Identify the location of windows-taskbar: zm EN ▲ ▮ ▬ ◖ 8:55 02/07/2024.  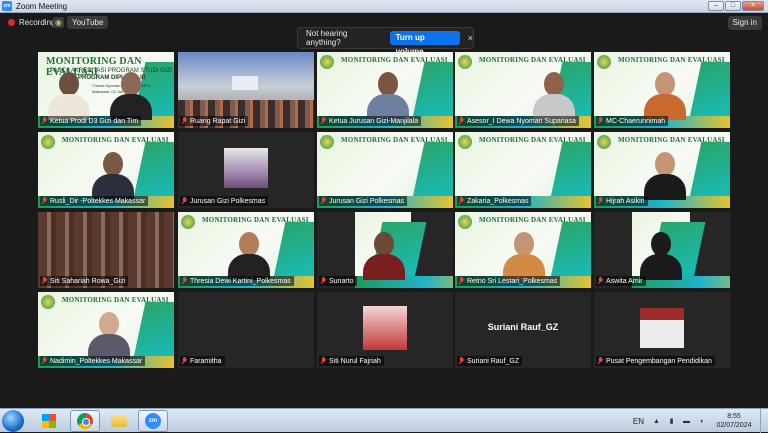
(384, 420).